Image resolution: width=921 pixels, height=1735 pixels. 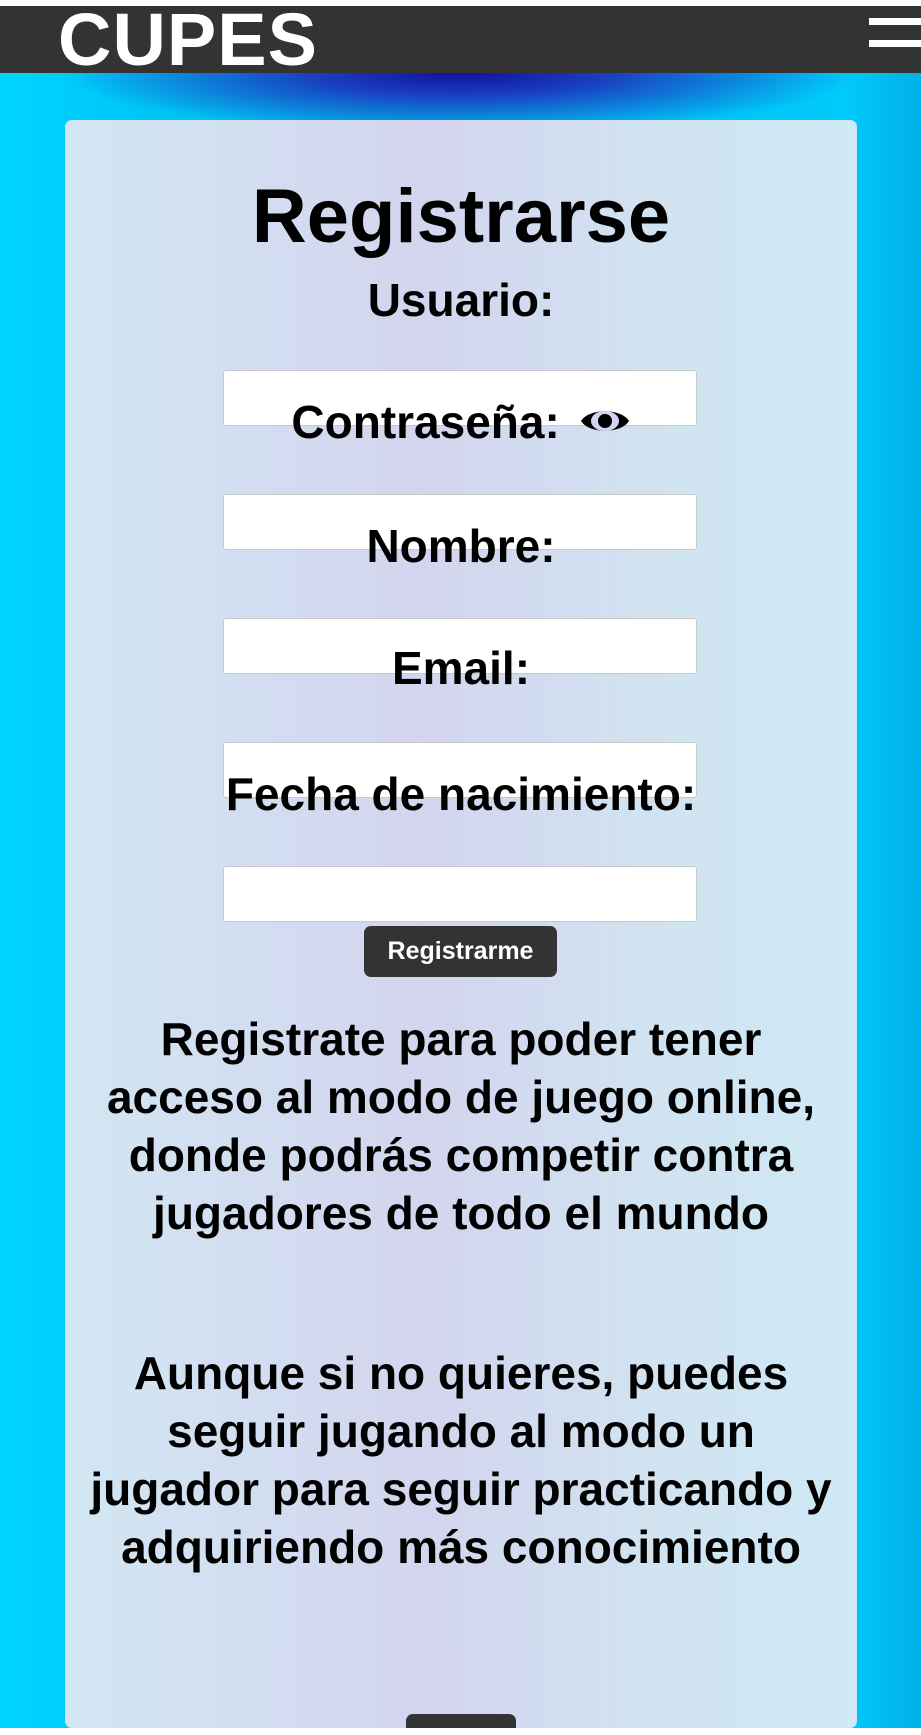 What do you see at coordinates (425, 422) in the screenshot?
I see `password-label: Contraseña:` at bounding box center [425, 422].